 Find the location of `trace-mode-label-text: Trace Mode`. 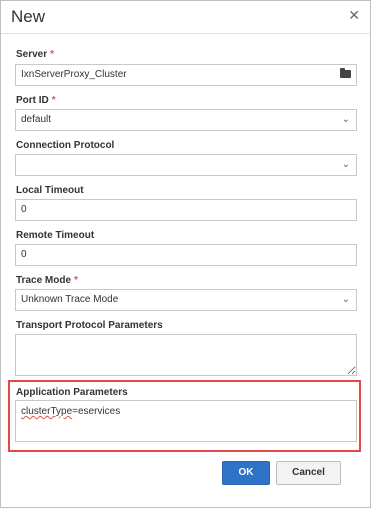

trace-mode-label-text: Trace Mode is located at coordinates (44, 280).